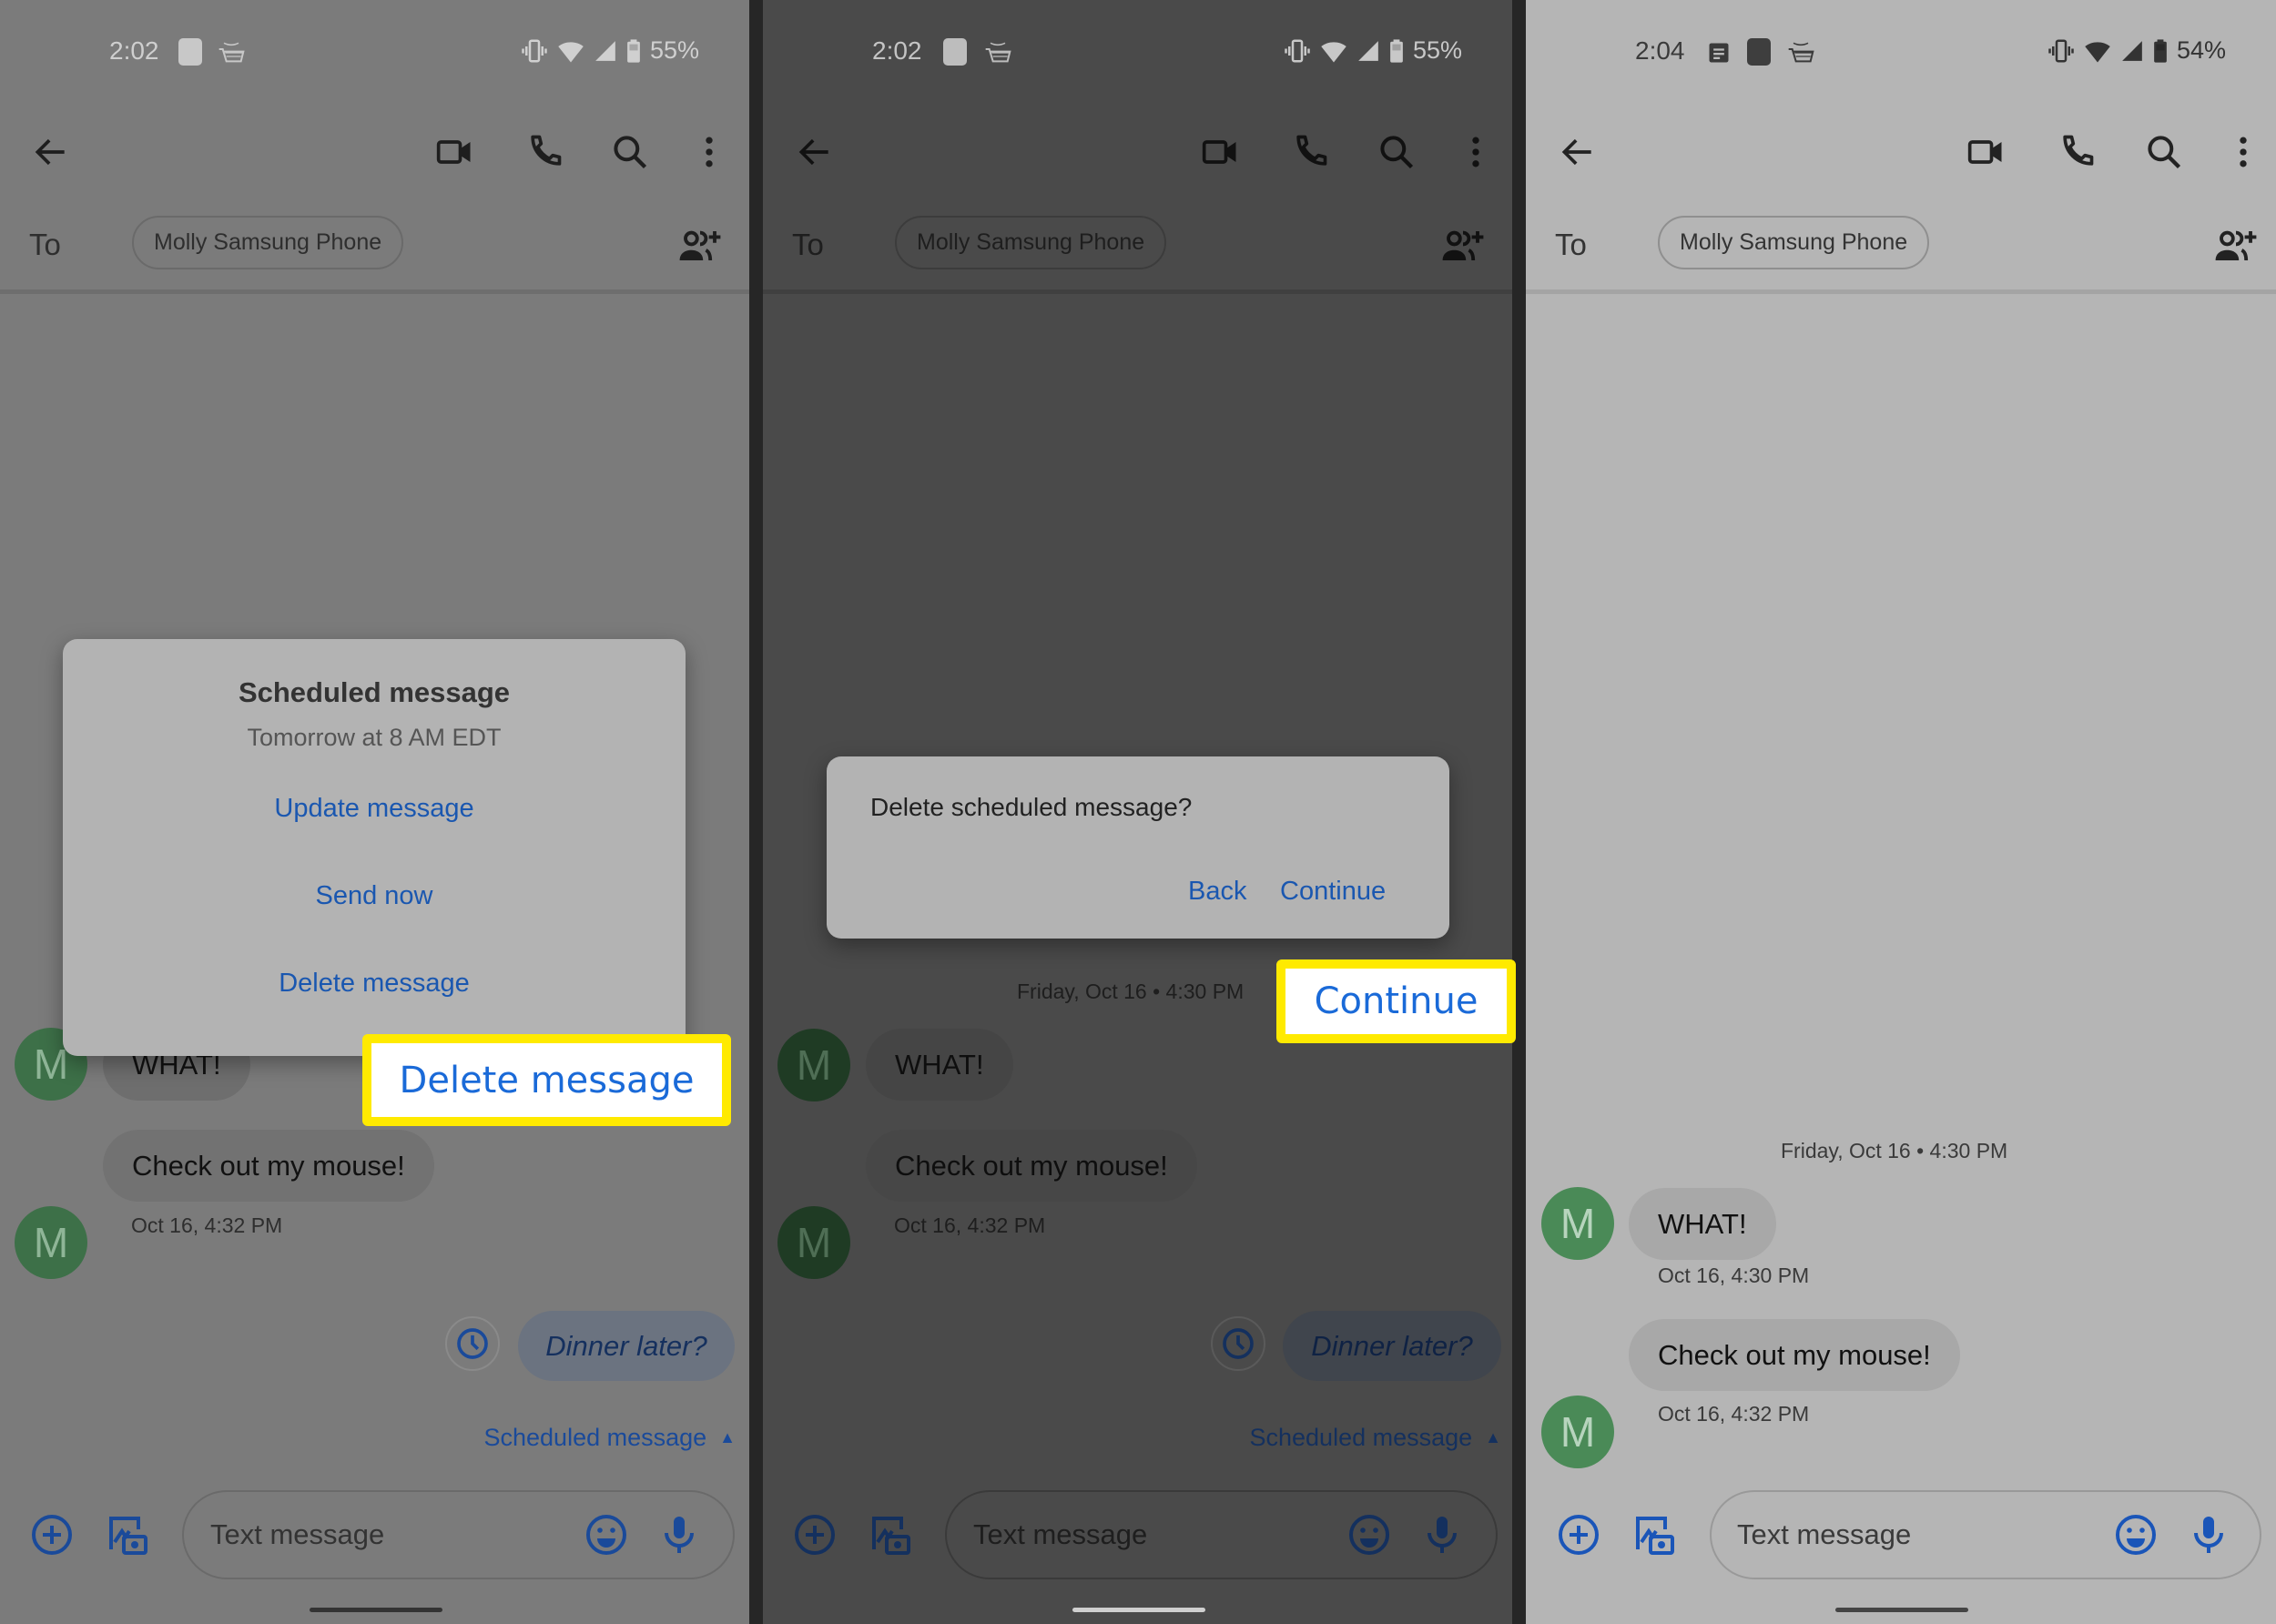 The image size is (2276, 1624). Describe the element at coordinates (374, 809) in the screenshot. I see `update-message-button: Update message` at that location.